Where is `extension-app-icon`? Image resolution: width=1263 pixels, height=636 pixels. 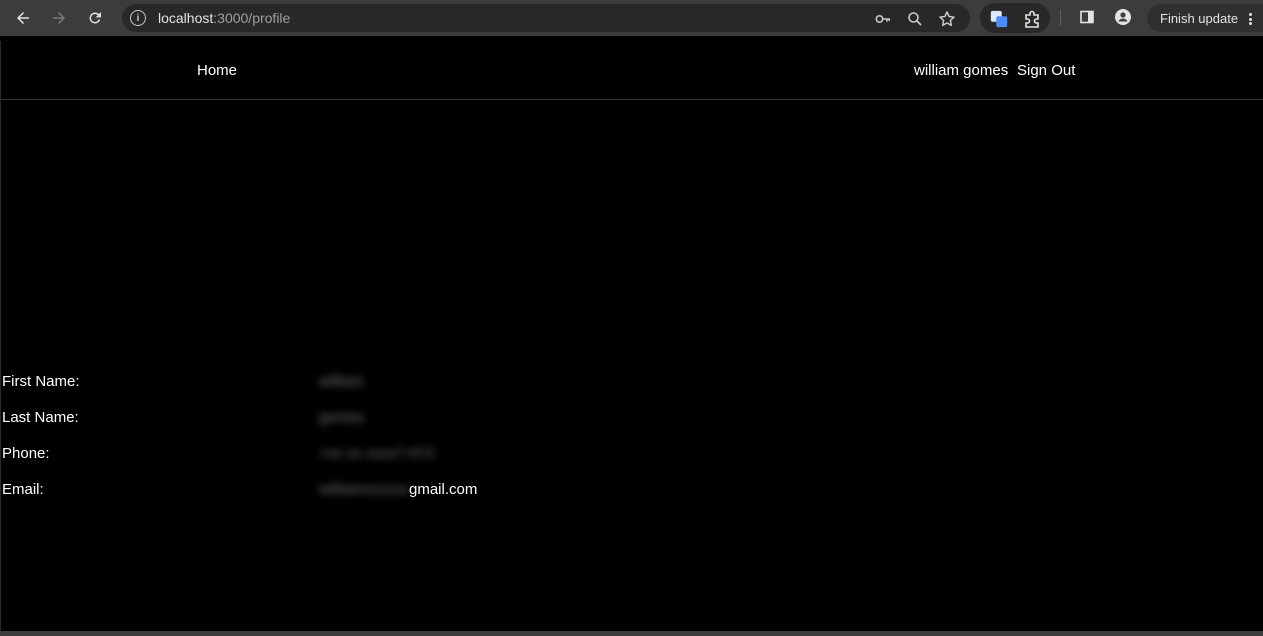 extension-app-icon is located at coordinates (999, 19).